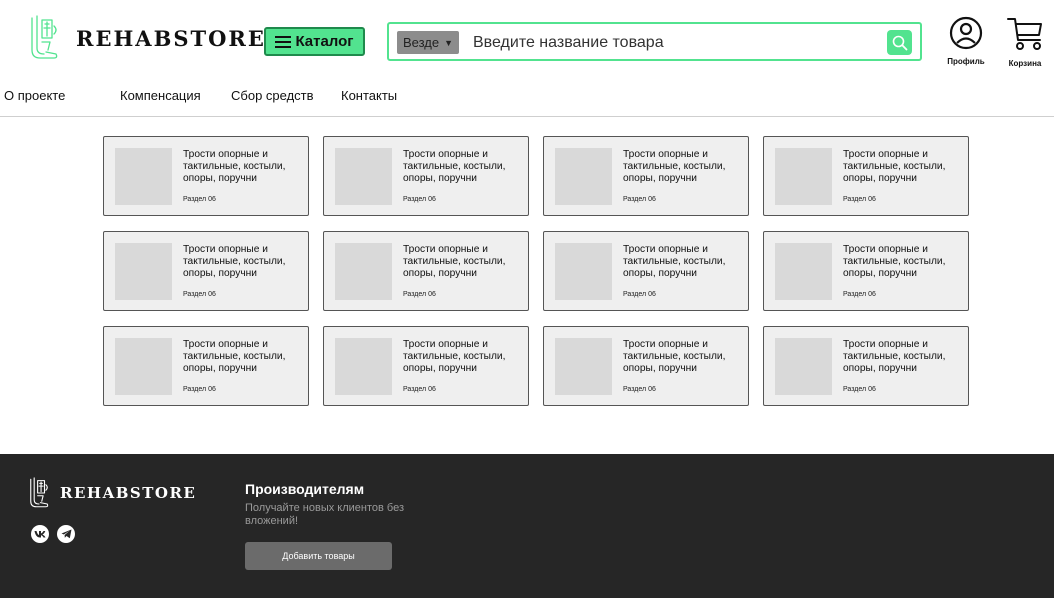  I want to click on cart-button: Корзина, so click(1025, 42).